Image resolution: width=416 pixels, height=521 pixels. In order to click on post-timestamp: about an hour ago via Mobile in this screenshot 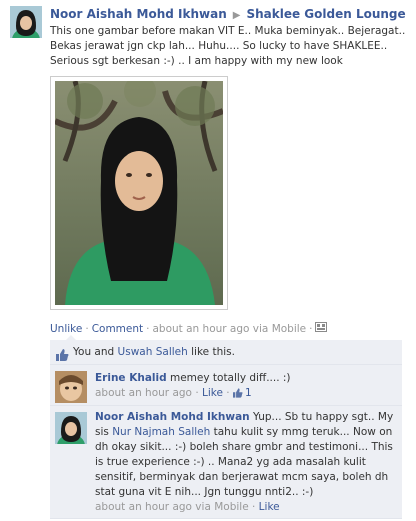, I will do `click(229, 329)`.